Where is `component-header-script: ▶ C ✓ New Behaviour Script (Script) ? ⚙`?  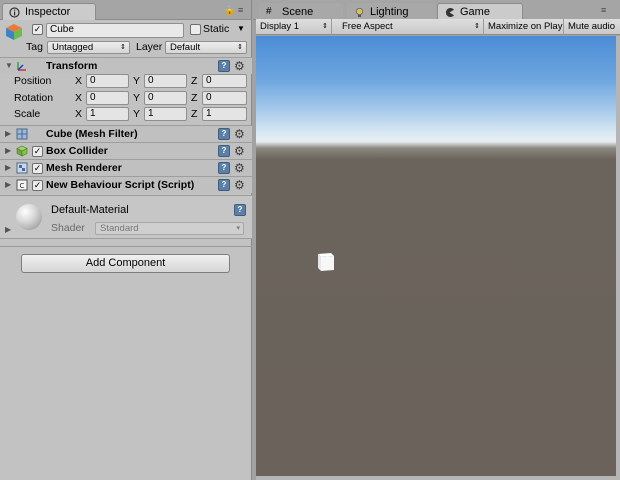
component-header-script: ▶ C ✓ New Behaviour Script (Script) ? ⚙ is located at coordinates (126, 184).